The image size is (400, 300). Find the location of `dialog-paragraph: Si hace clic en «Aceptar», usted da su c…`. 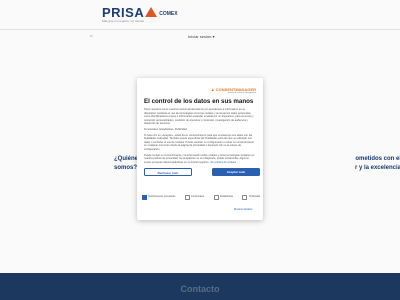

dialog-paragraph: Si hace clic en «Aceptar», usted da su c… is located at coordinates (199, 142).